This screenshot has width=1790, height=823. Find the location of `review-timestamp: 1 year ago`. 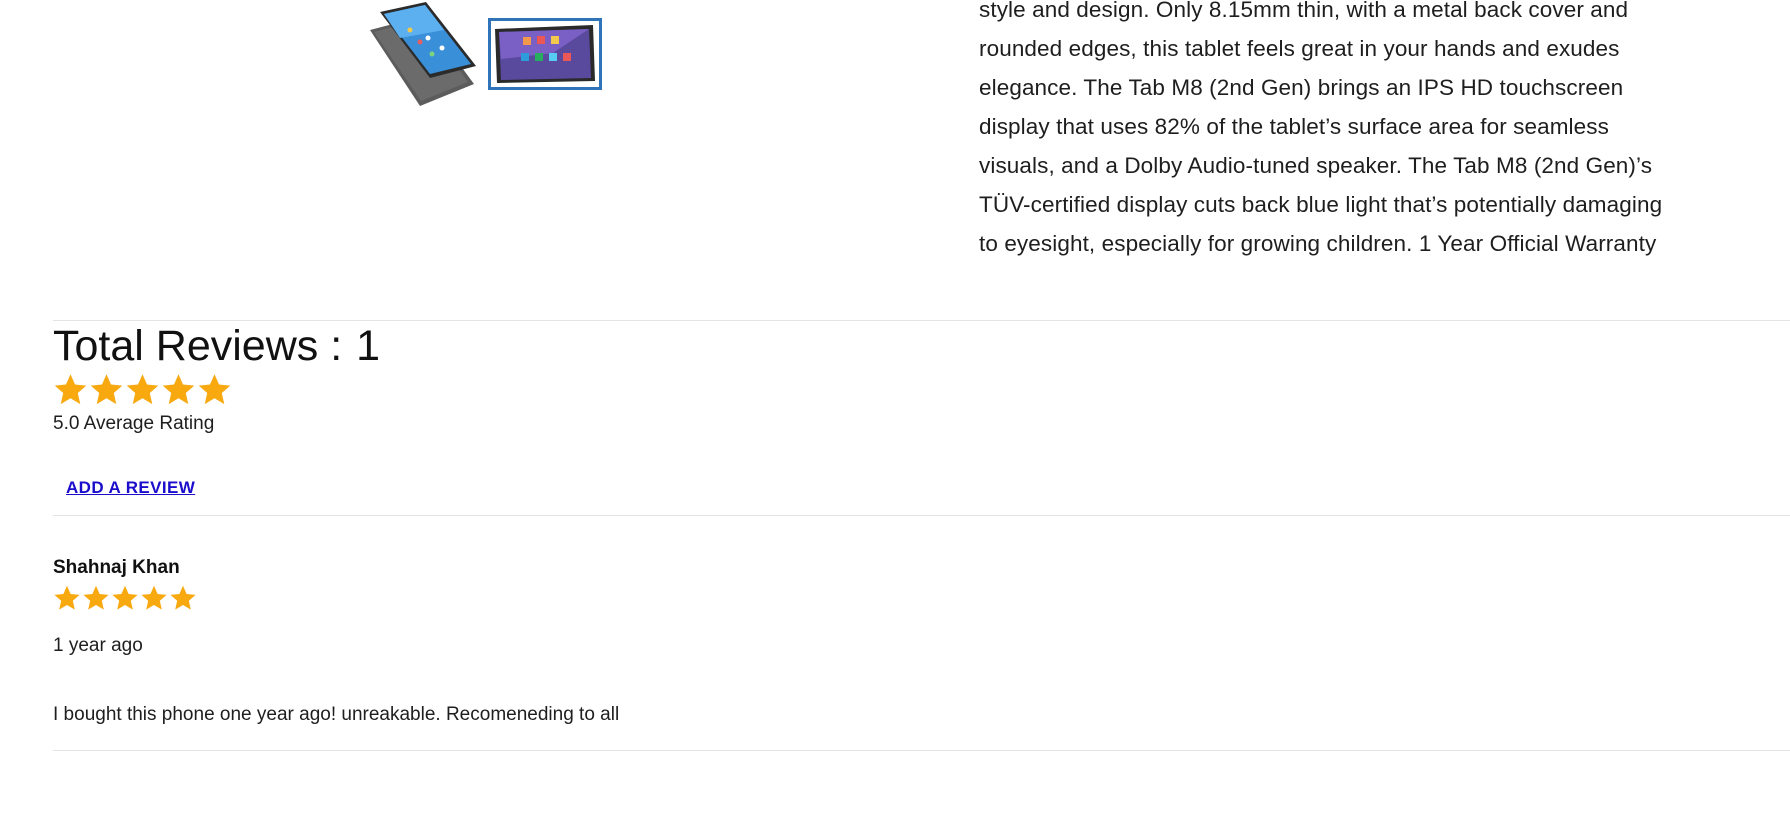

review-timestamp: 1 year ago is located at coordinates (98, 645).